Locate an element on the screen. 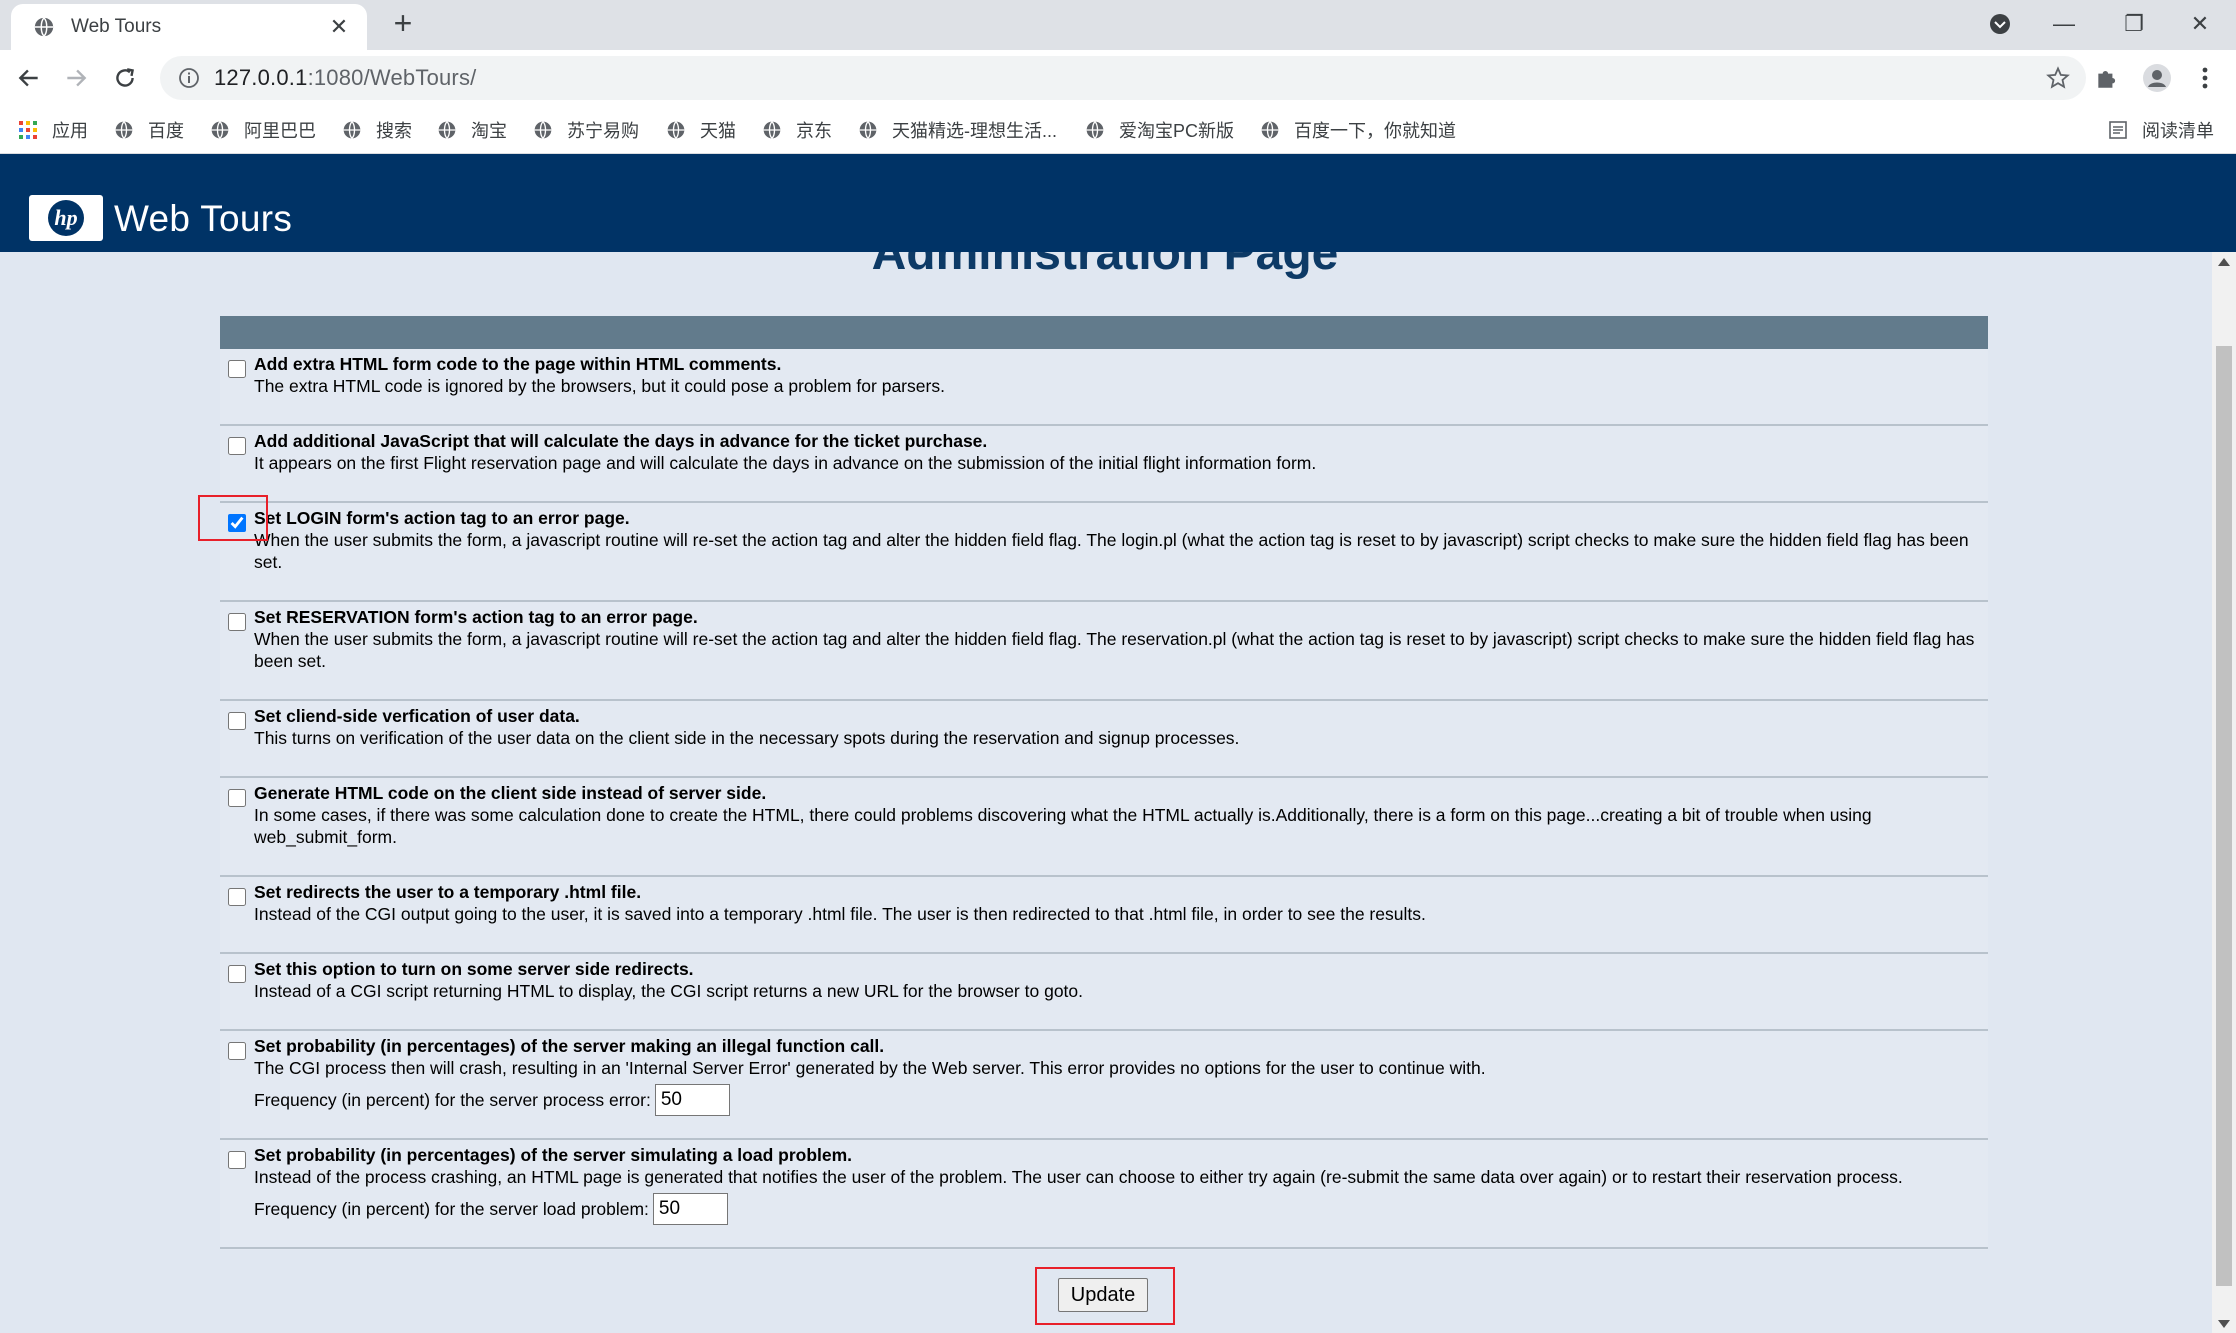 The width and height of the screenshot is (2236, 1333). bookmark-item: 阿里巴巴 is located at coordinates (263, 130).